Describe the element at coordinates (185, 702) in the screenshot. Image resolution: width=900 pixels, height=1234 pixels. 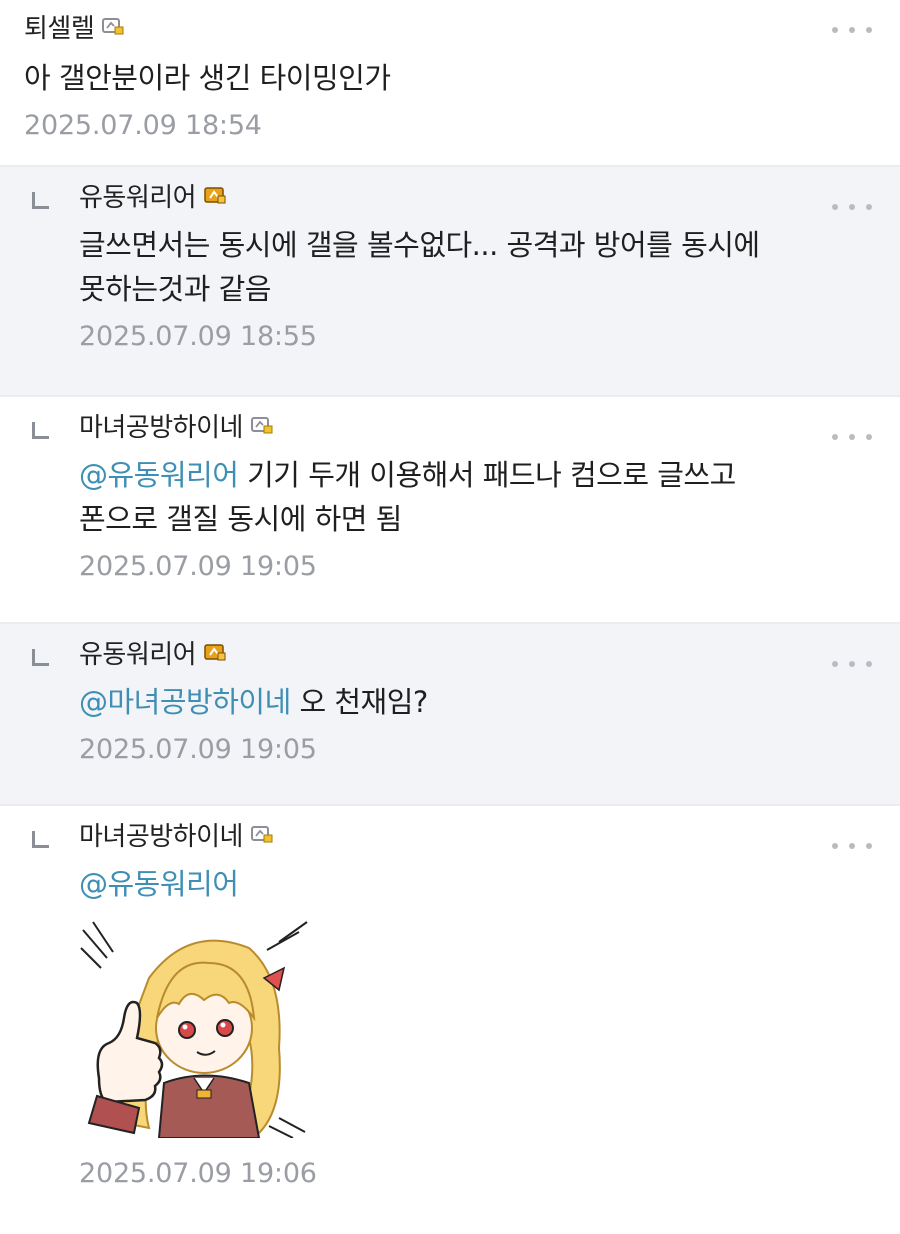
I see `mention-link: @마녀공방하이네` at that location.